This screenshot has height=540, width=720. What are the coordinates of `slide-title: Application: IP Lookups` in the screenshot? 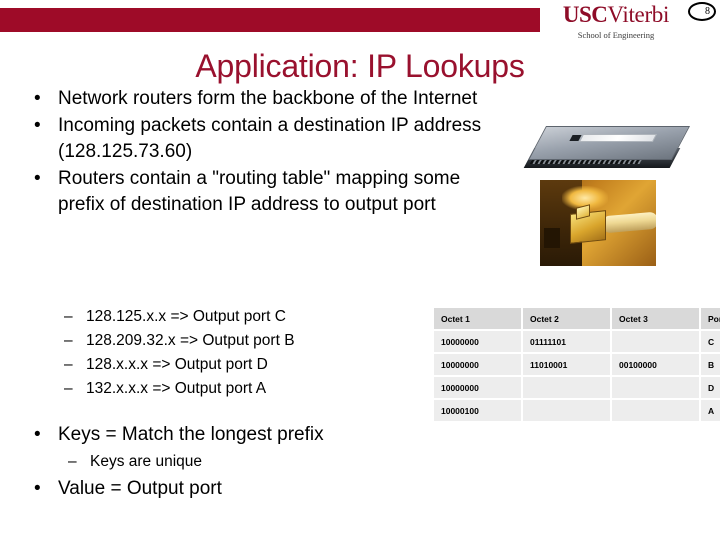 It's located at (360, 66).